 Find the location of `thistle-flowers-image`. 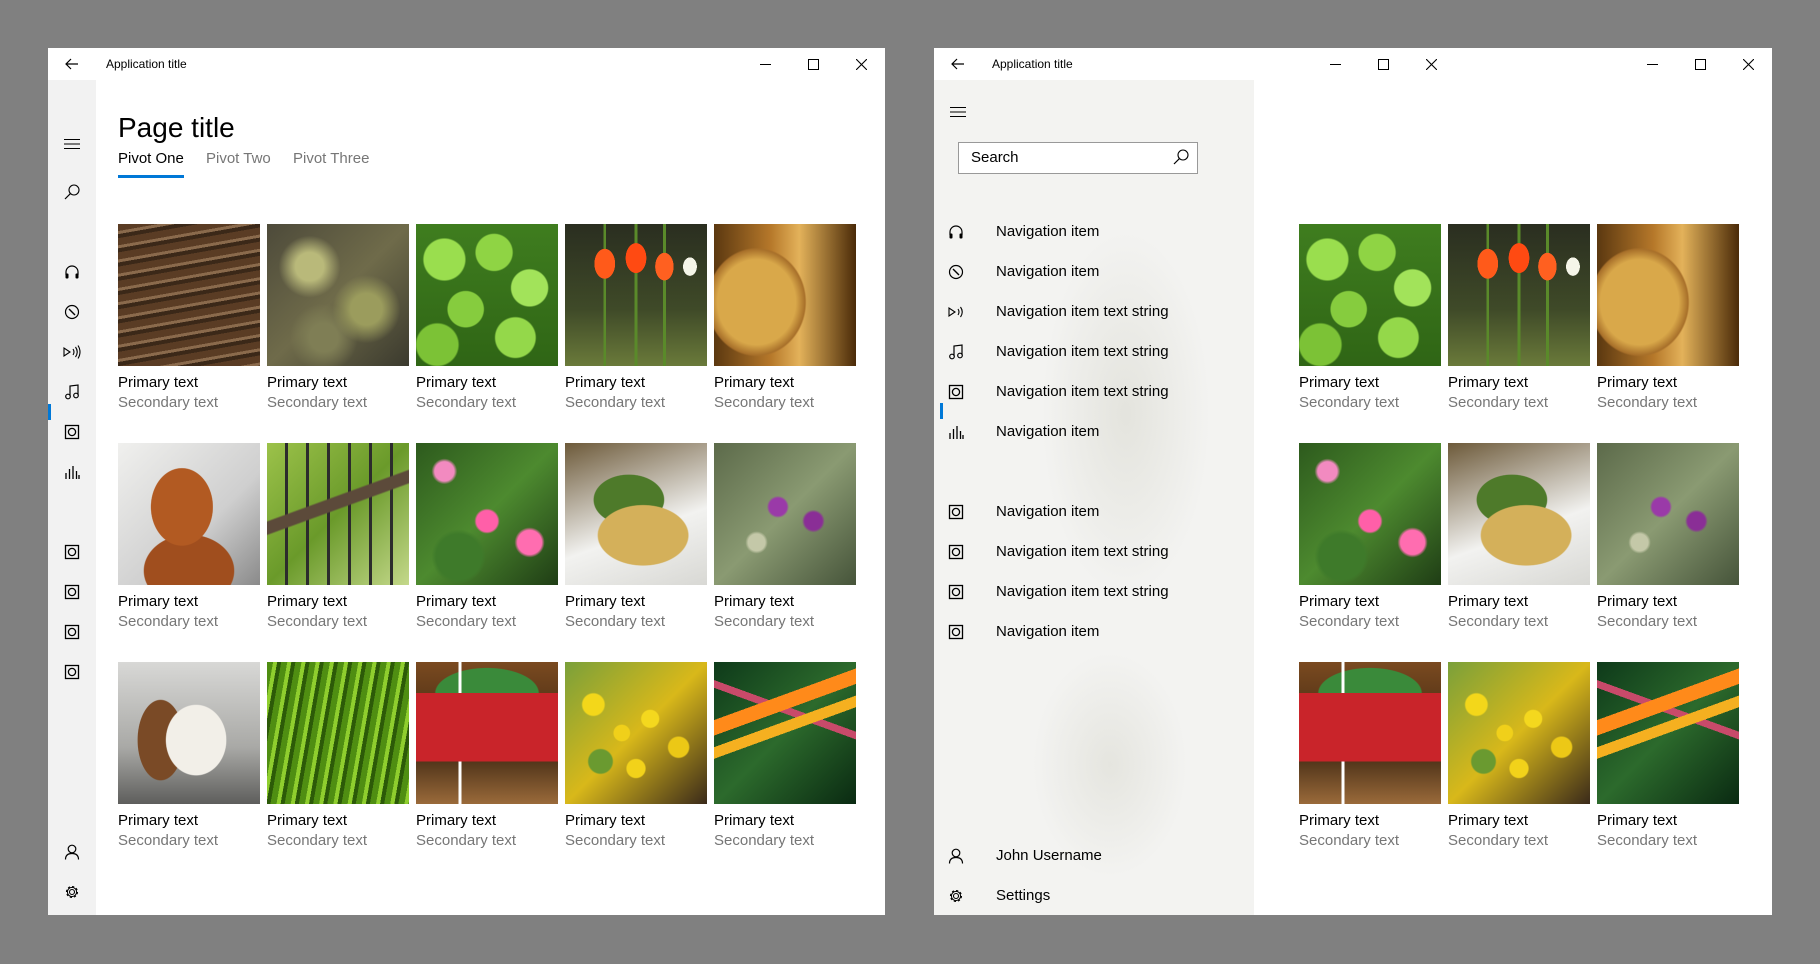

thistle-flowers-image is located at coordinates (785, 514).